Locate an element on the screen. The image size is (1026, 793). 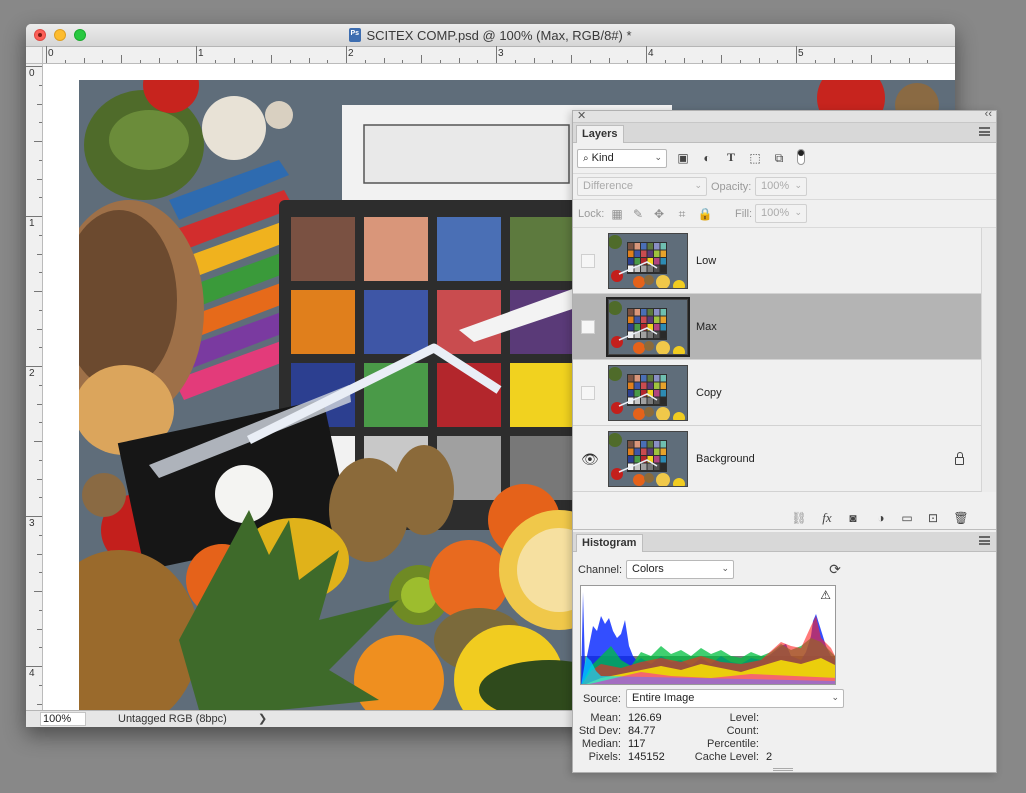
checker-swatch is located at coordinates (396, 249).